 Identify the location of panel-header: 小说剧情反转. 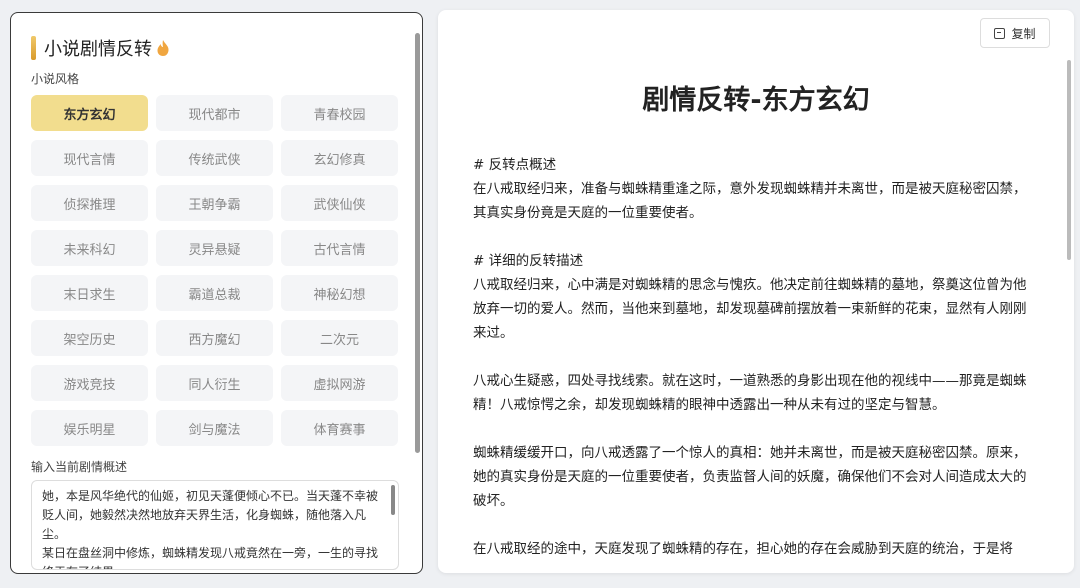
(100, 48).